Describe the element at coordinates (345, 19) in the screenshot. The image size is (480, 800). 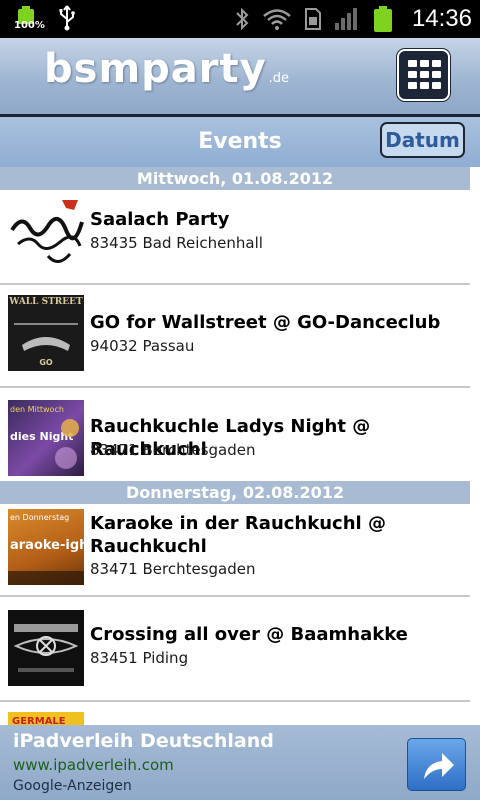
I see `signal-icon` at that location.